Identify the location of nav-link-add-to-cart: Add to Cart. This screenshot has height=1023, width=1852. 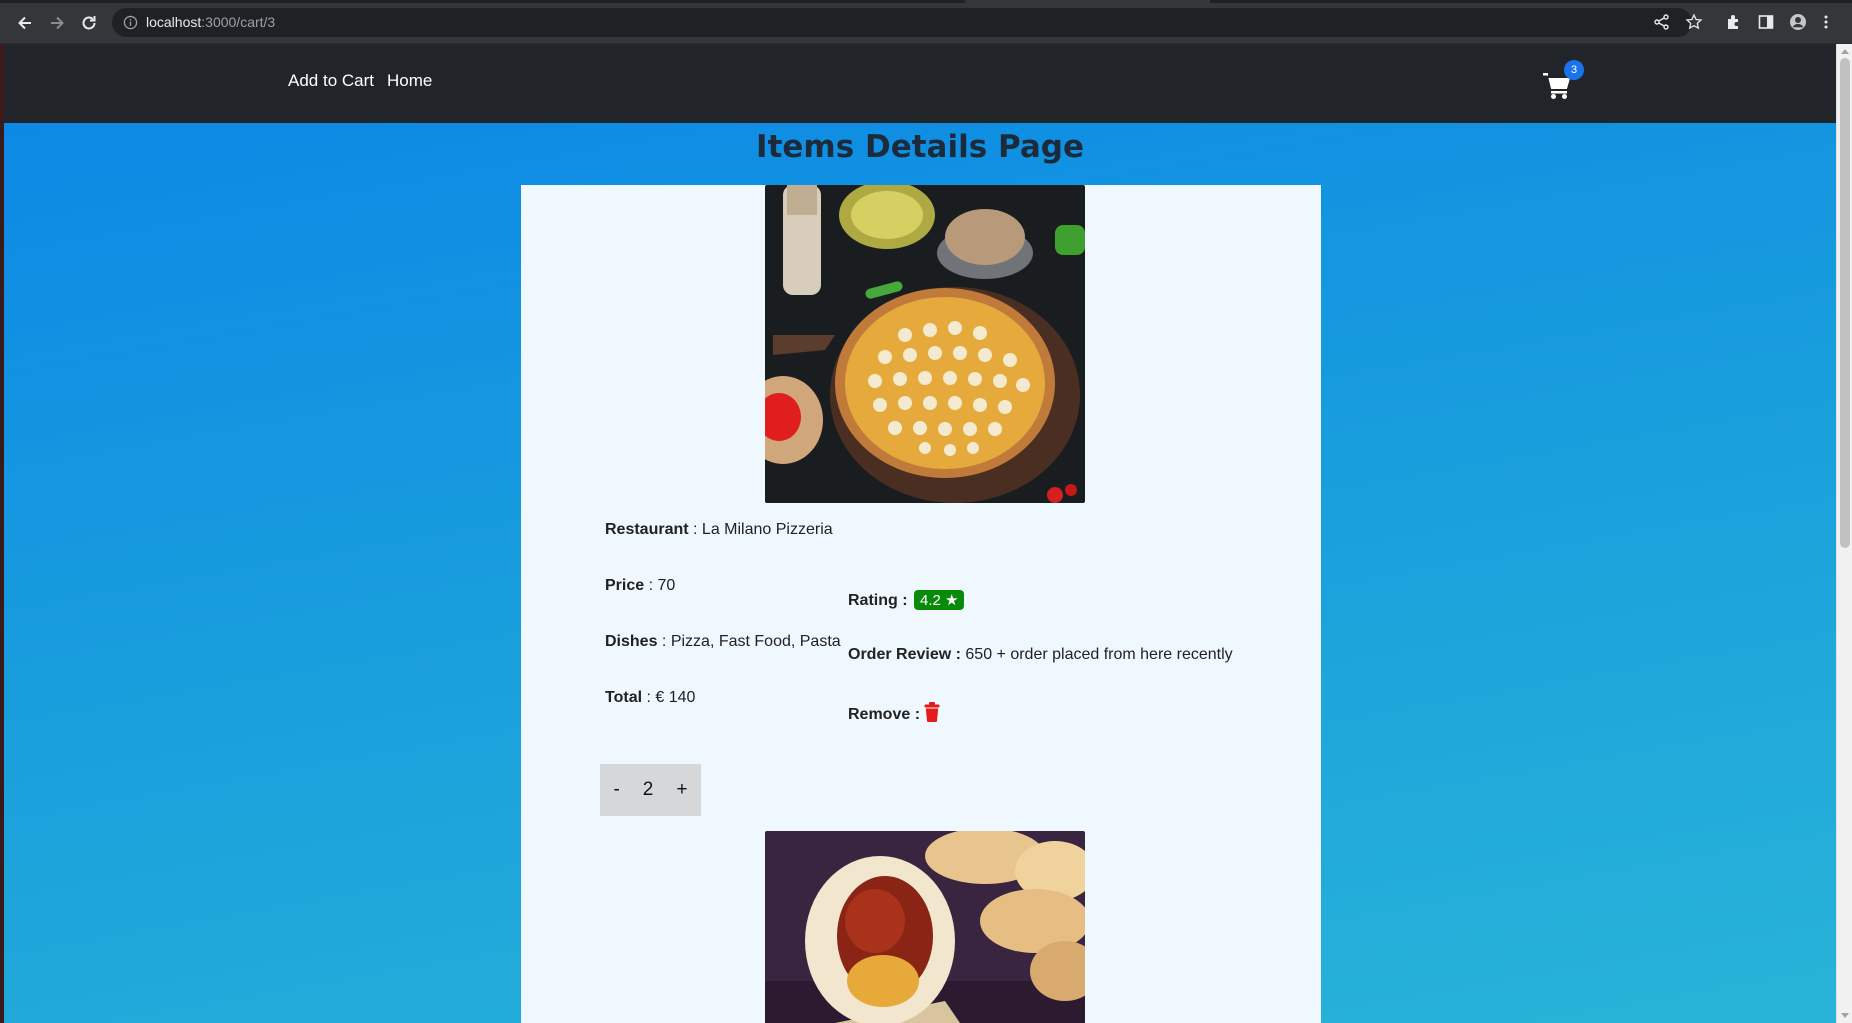
(331, 81).